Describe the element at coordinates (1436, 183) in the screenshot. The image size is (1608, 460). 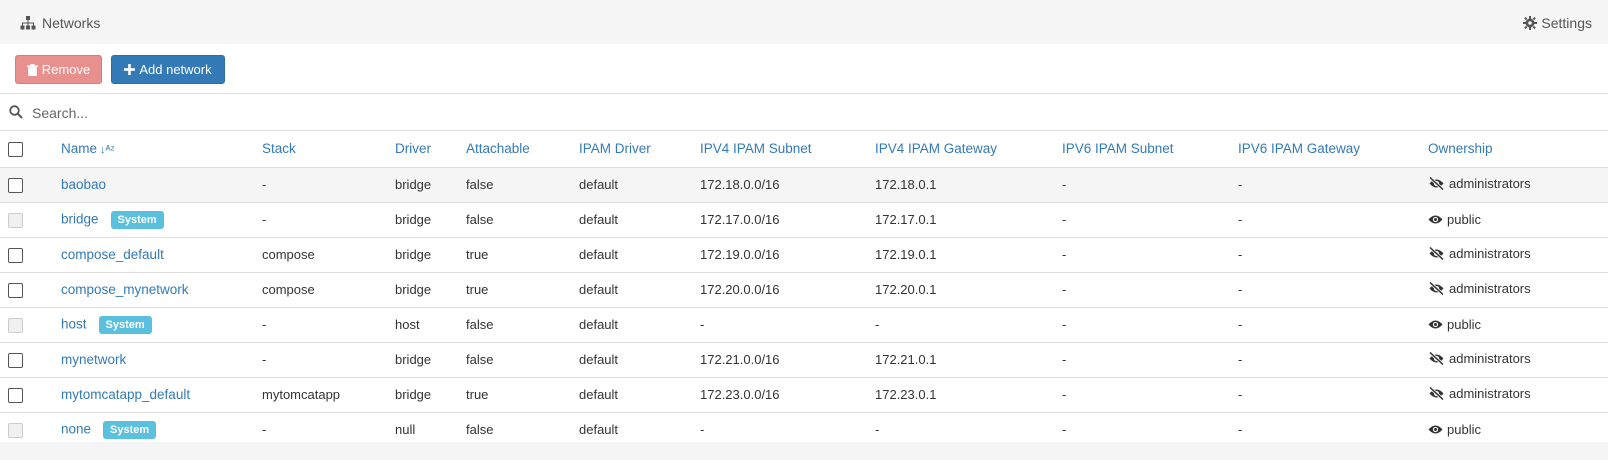
I see `eye-slash-icon` at that location.